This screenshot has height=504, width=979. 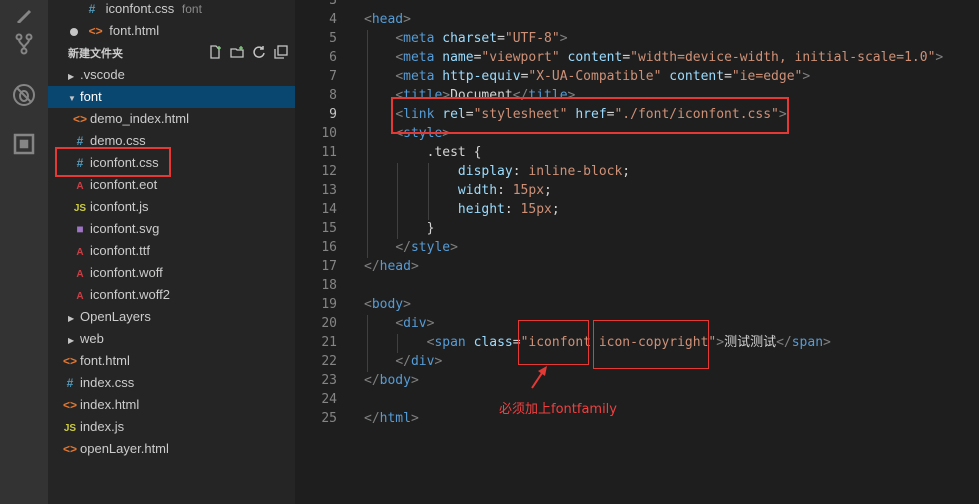 I want to click on code-line: width: 15px;, so click(x=458, y=190).